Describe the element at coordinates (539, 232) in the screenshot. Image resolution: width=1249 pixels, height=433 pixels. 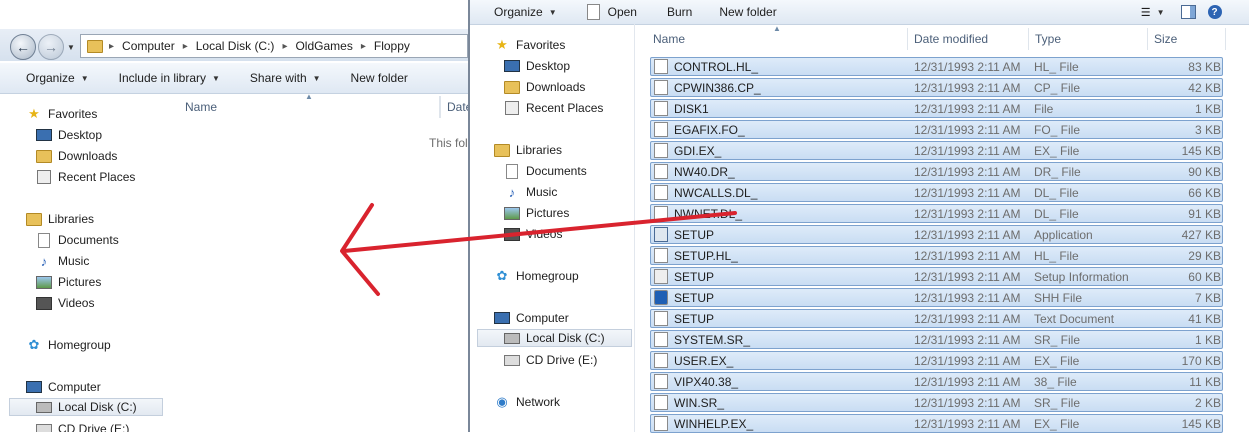
I see `arrow-shaft` at that location.